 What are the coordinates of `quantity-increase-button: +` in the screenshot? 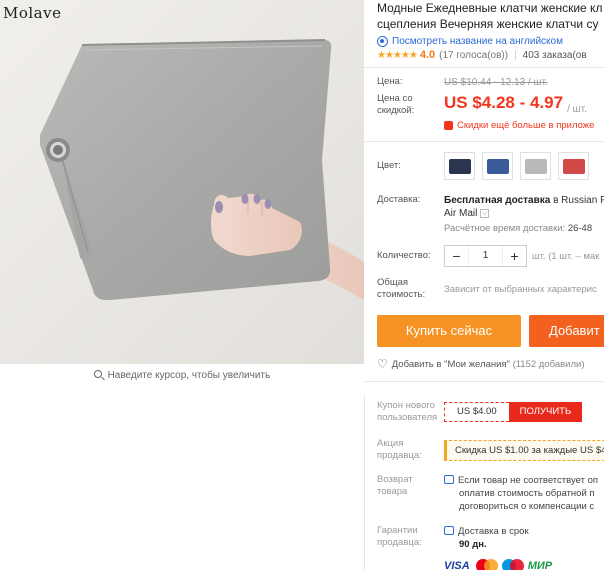 It's located at (514, 256).